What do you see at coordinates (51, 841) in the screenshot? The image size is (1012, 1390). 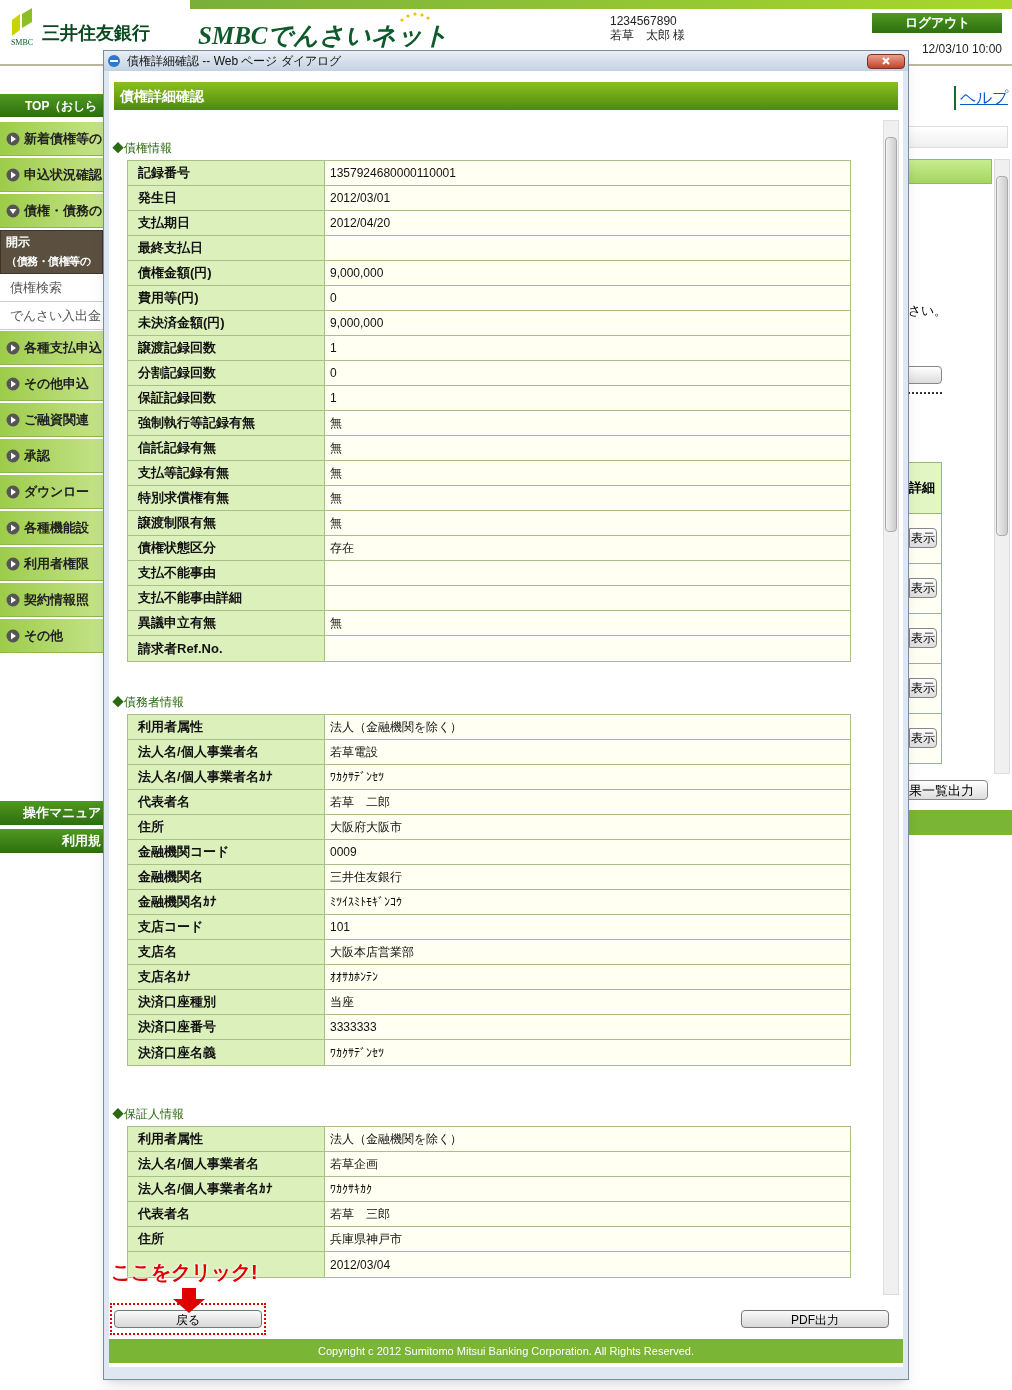 I see `footer-menu-item: 利用規` at bounding box center [51, 841].